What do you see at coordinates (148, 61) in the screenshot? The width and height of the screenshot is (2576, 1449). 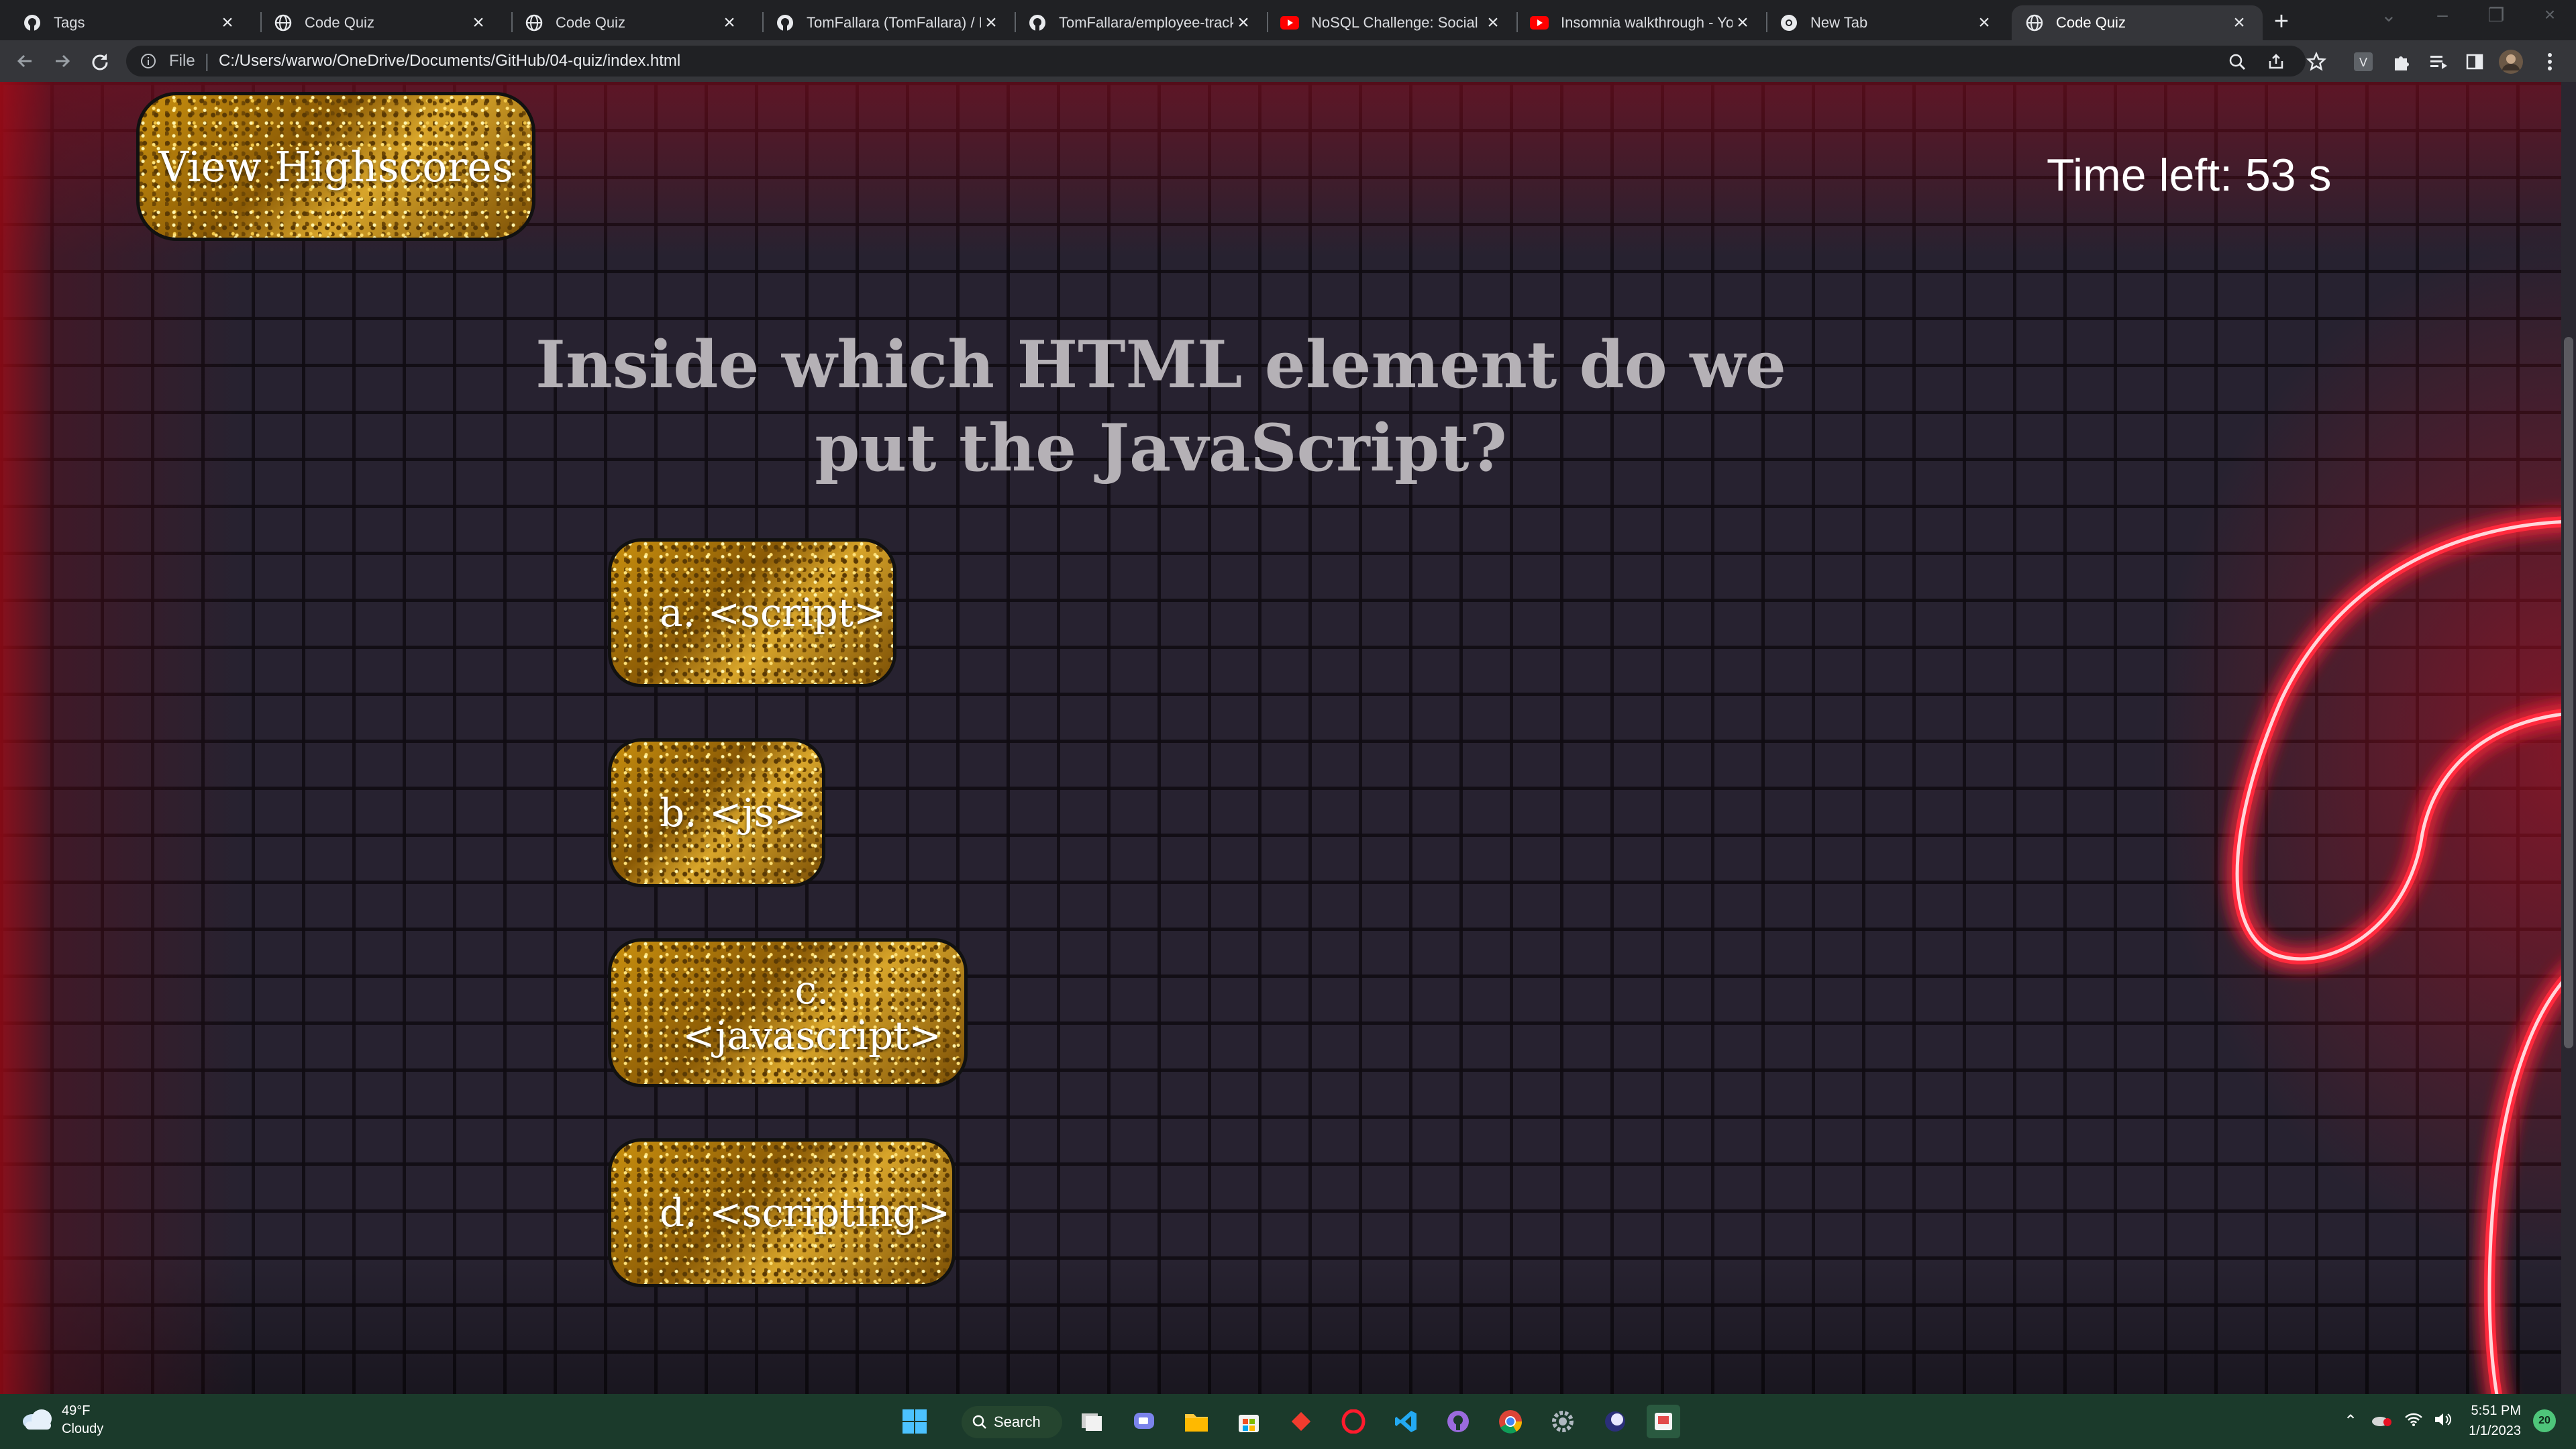 I see `info-icon` at bounding box center [148, 61].